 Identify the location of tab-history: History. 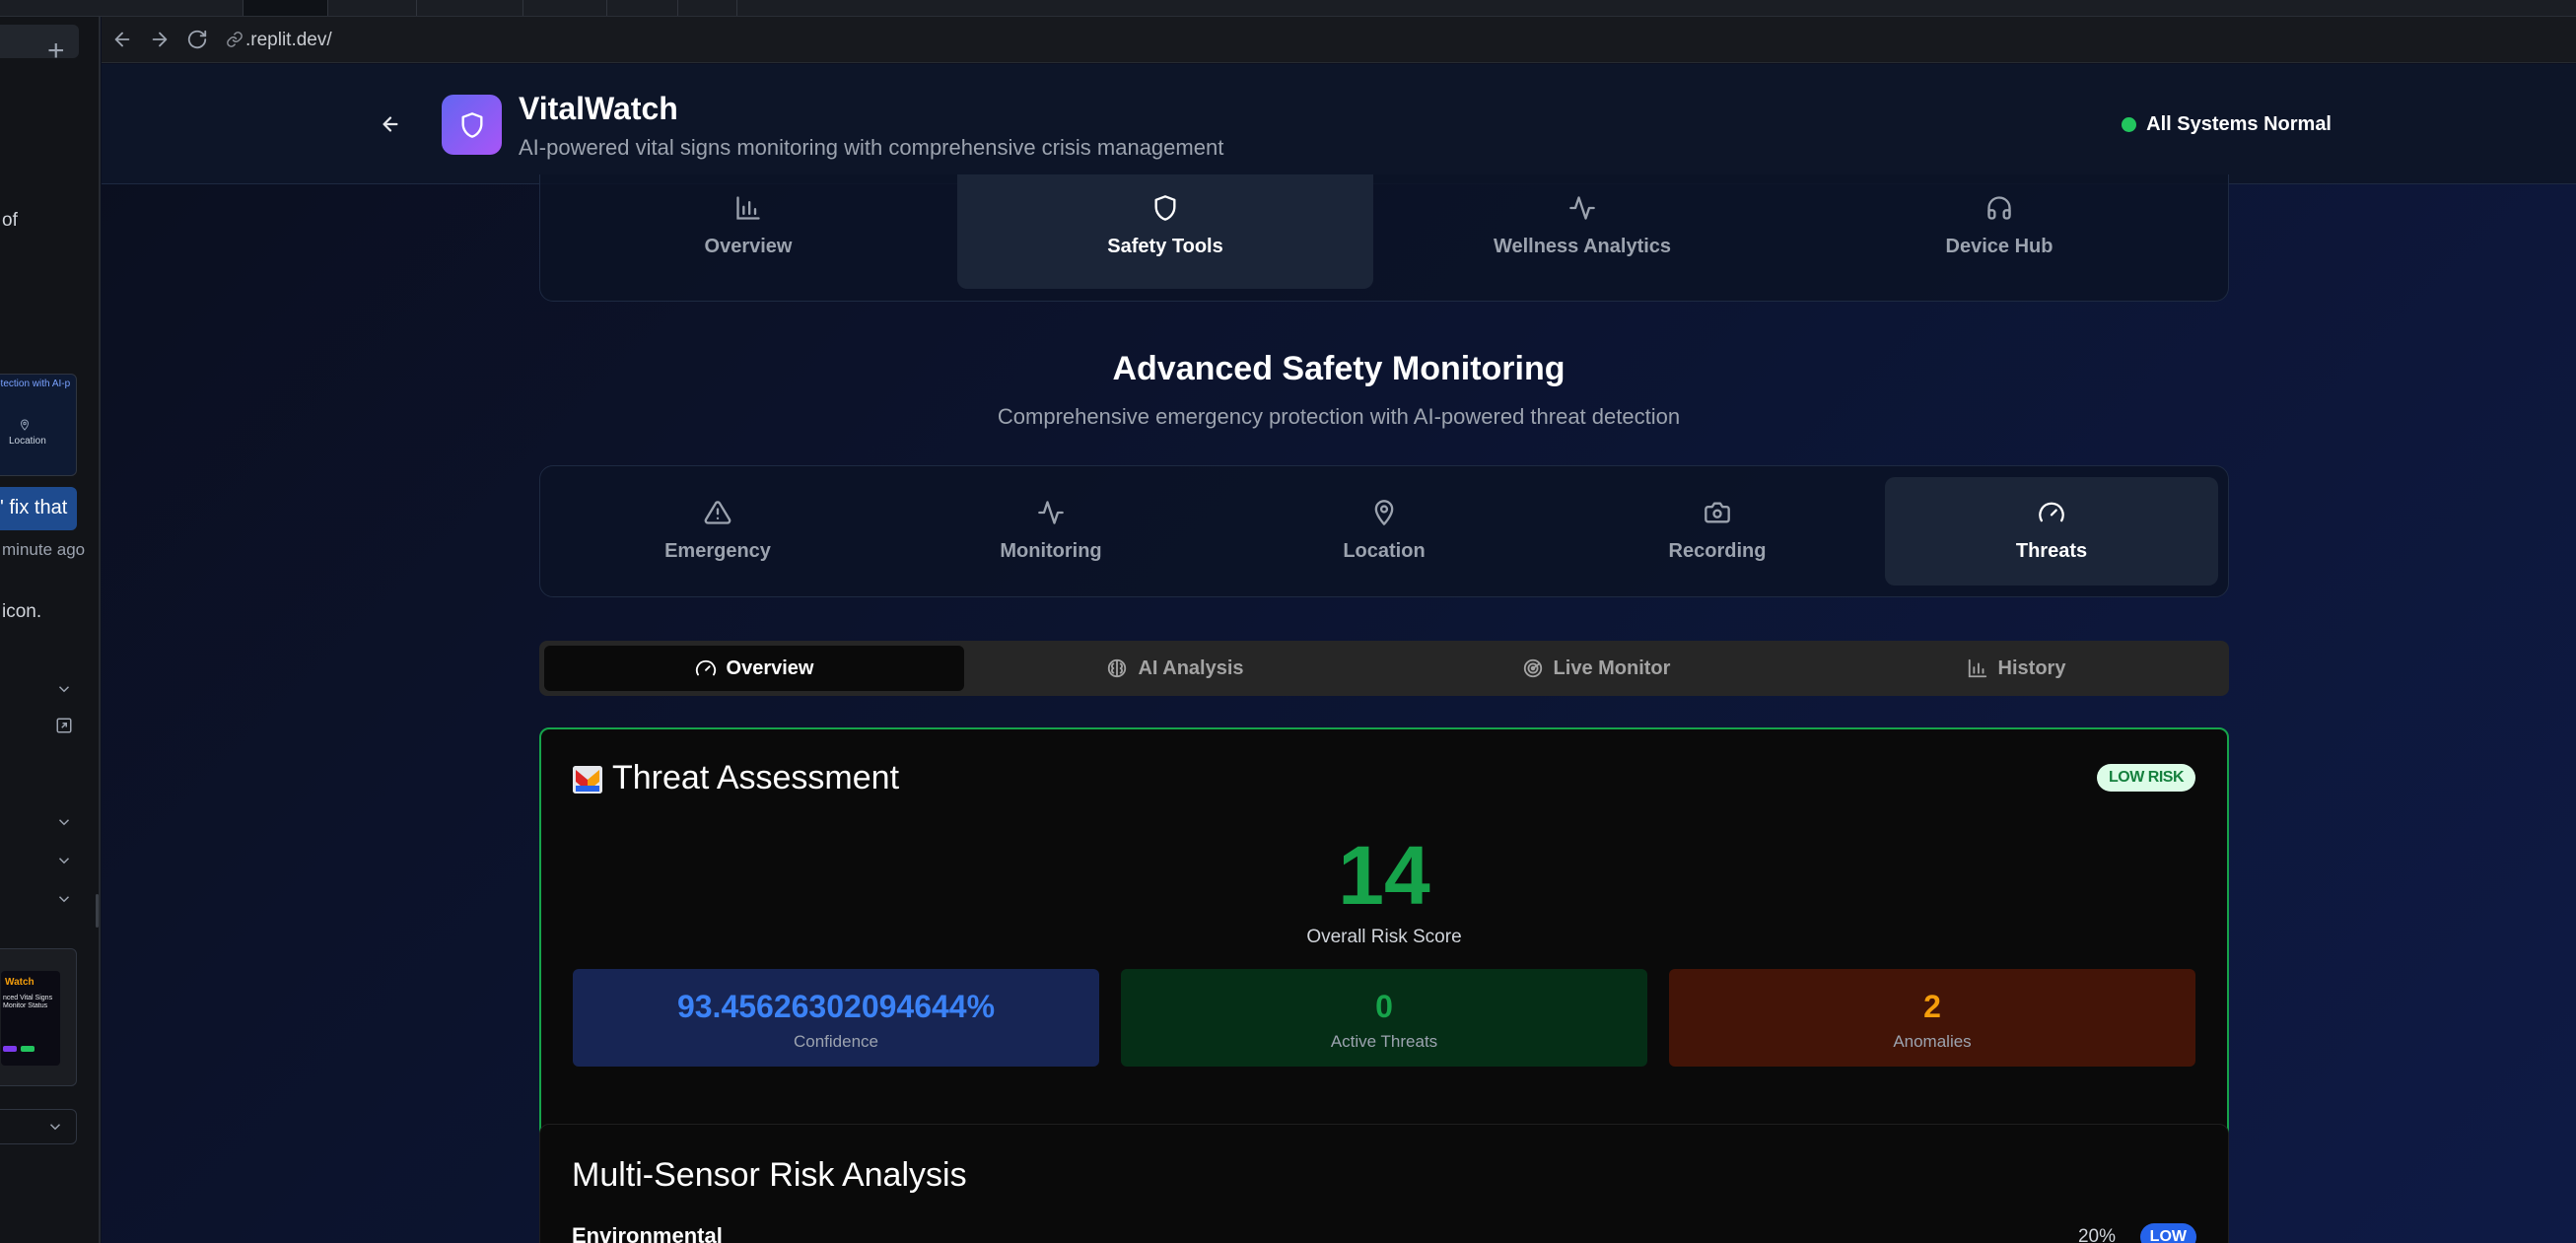
(2016, 668).